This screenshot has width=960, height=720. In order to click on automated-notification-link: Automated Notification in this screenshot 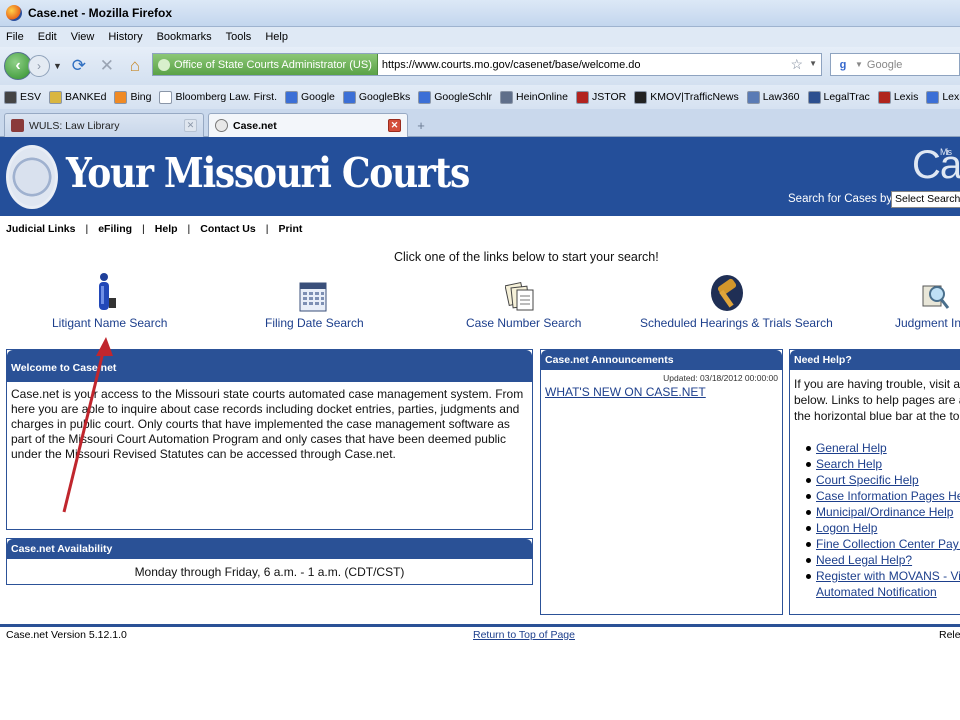, I will do `click(888, 592)`.